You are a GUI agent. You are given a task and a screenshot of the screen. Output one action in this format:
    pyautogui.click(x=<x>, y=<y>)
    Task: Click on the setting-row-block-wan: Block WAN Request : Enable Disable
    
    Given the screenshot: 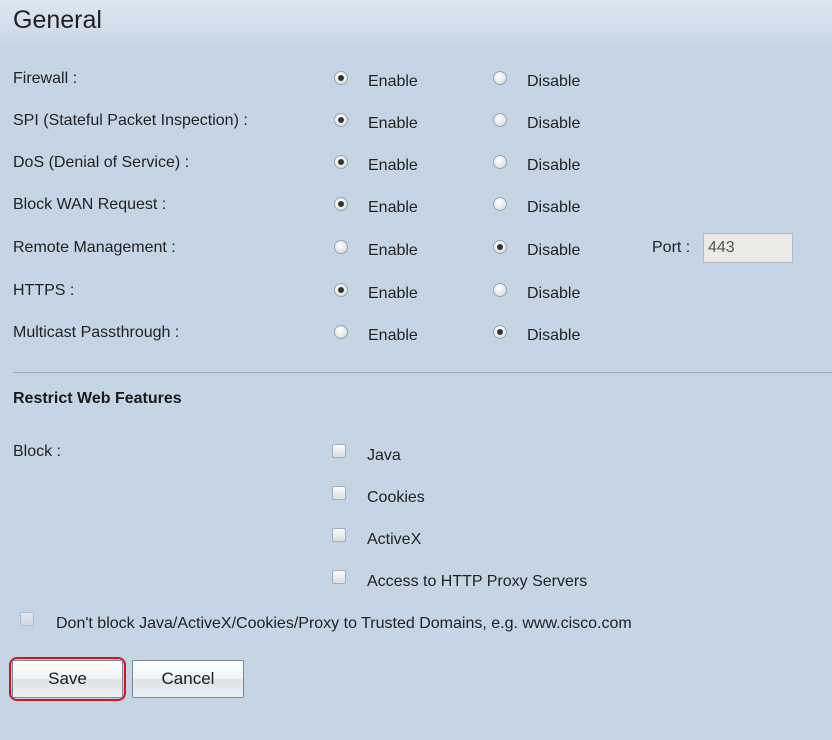 What is the action you would take?
    pyautogui.click(x=416, y=209)
    